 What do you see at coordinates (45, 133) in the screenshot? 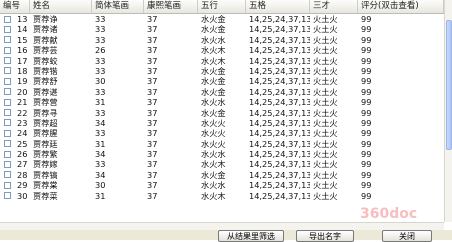
I see `cell-name: 贾荐腥` at bounding box center [45, 133].